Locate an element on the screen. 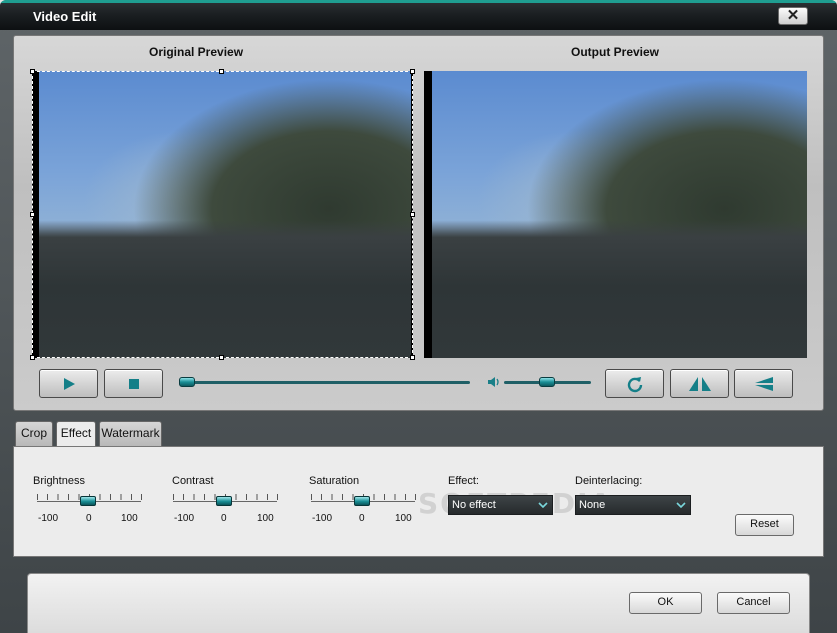 This screenshot has width=837, height=633. flip-horizontal-icon is located at coordinates (699, 383).